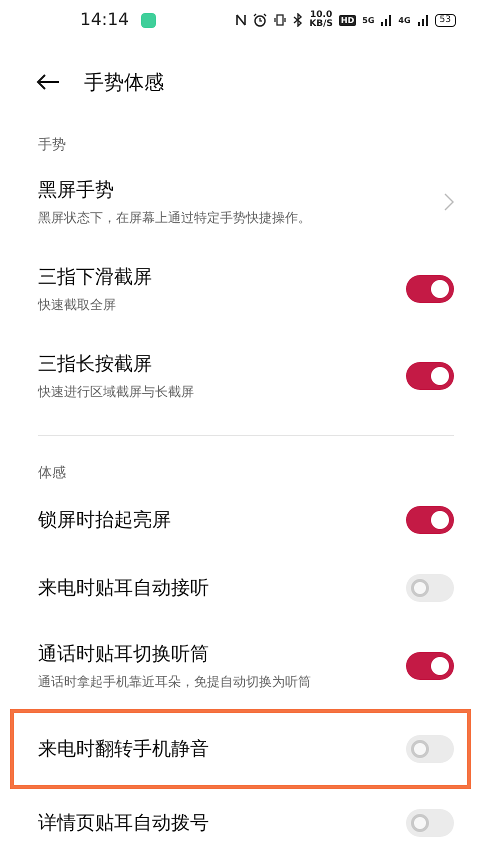 The width and height of the screenshot is (481, 843). What do you see at coordinates (280, 20) in the screenshot?
I see `vibrate-icon` at bounding box center [280, 20].